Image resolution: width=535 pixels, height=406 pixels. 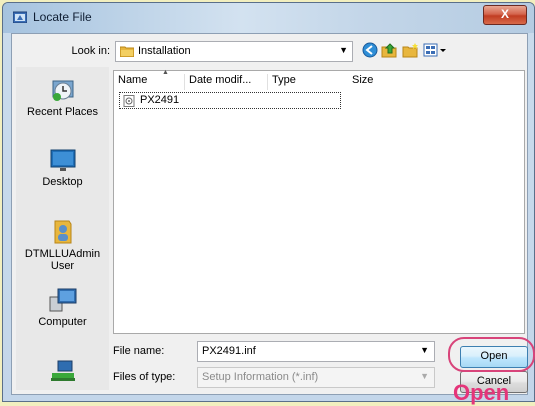 I want to click on open-button-highlight-ring, so click(x=491, y=354).